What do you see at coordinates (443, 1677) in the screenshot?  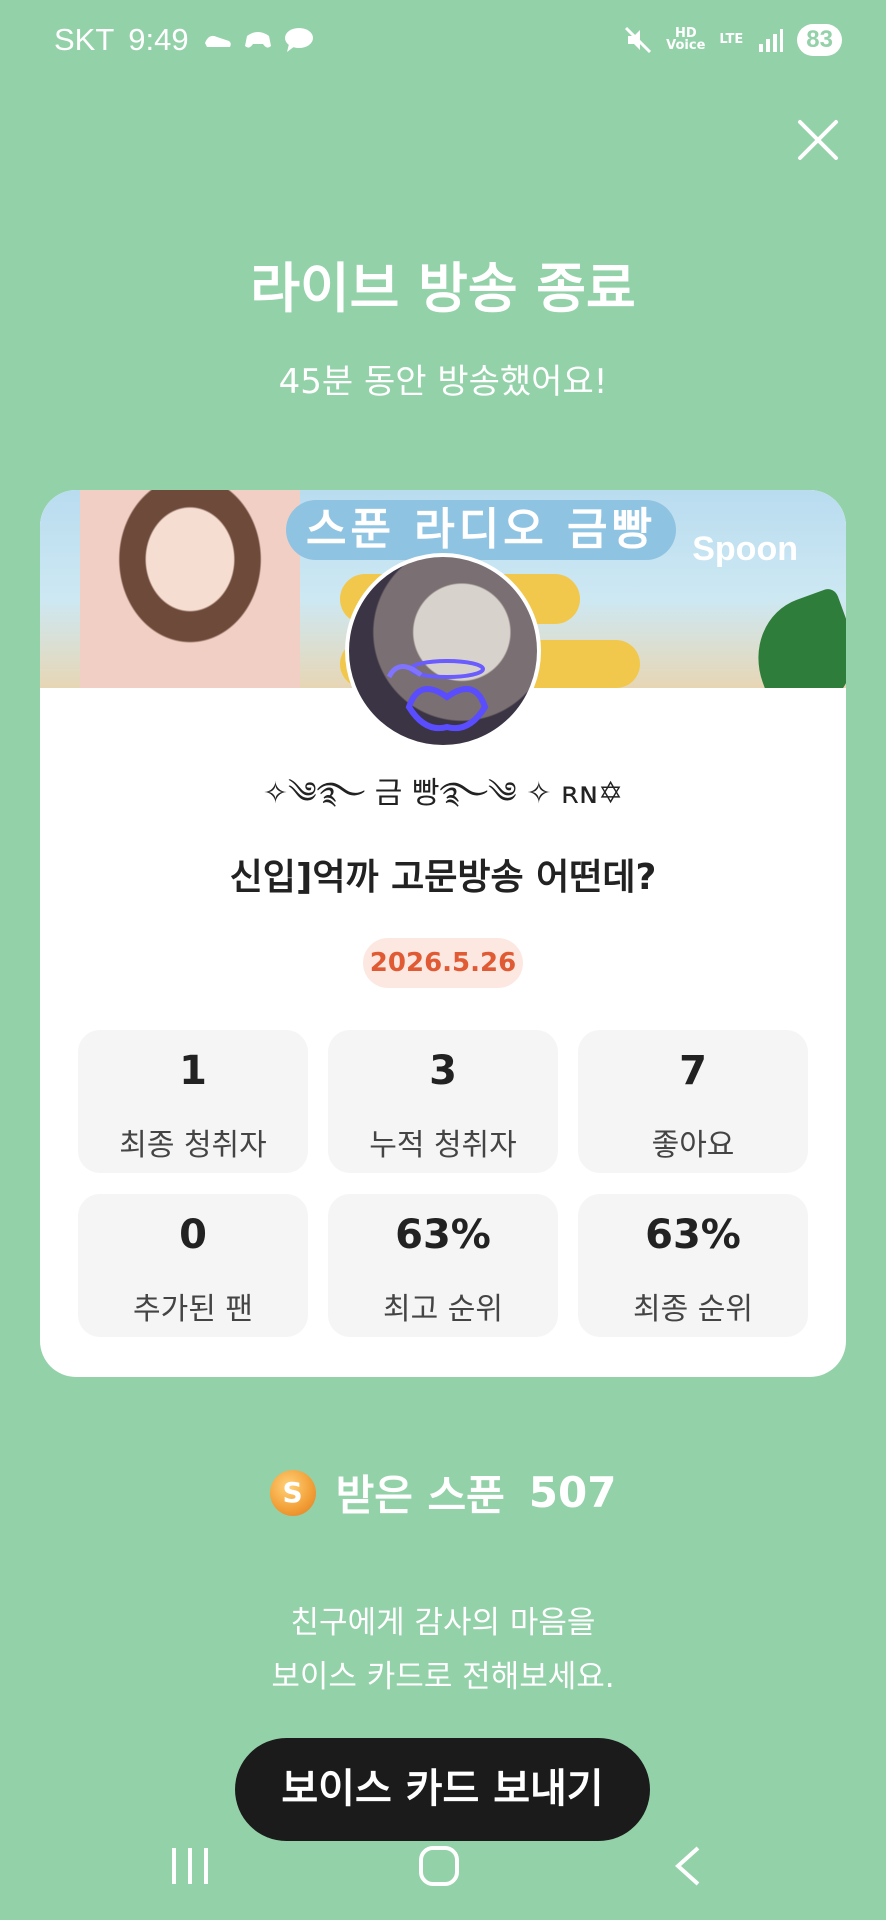 I see `thanks-line-2: 보이스 카드로 전해보세요.` at bounding box center [443, 1677].